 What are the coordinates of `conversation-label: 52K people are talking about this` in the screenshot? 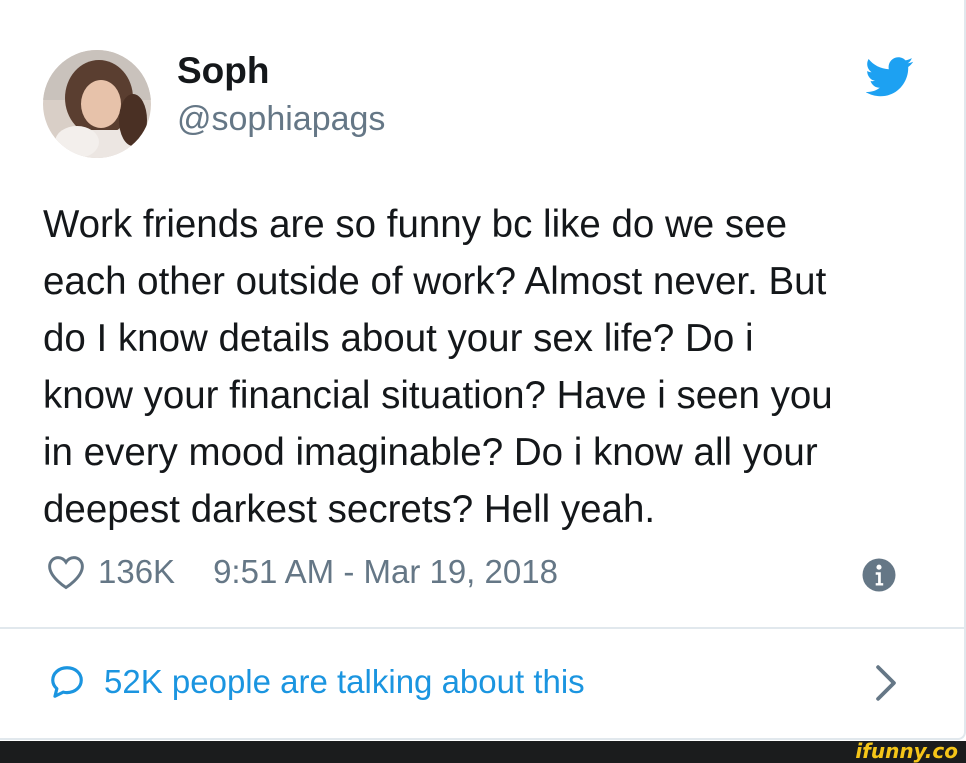 It's located at (344, 681).